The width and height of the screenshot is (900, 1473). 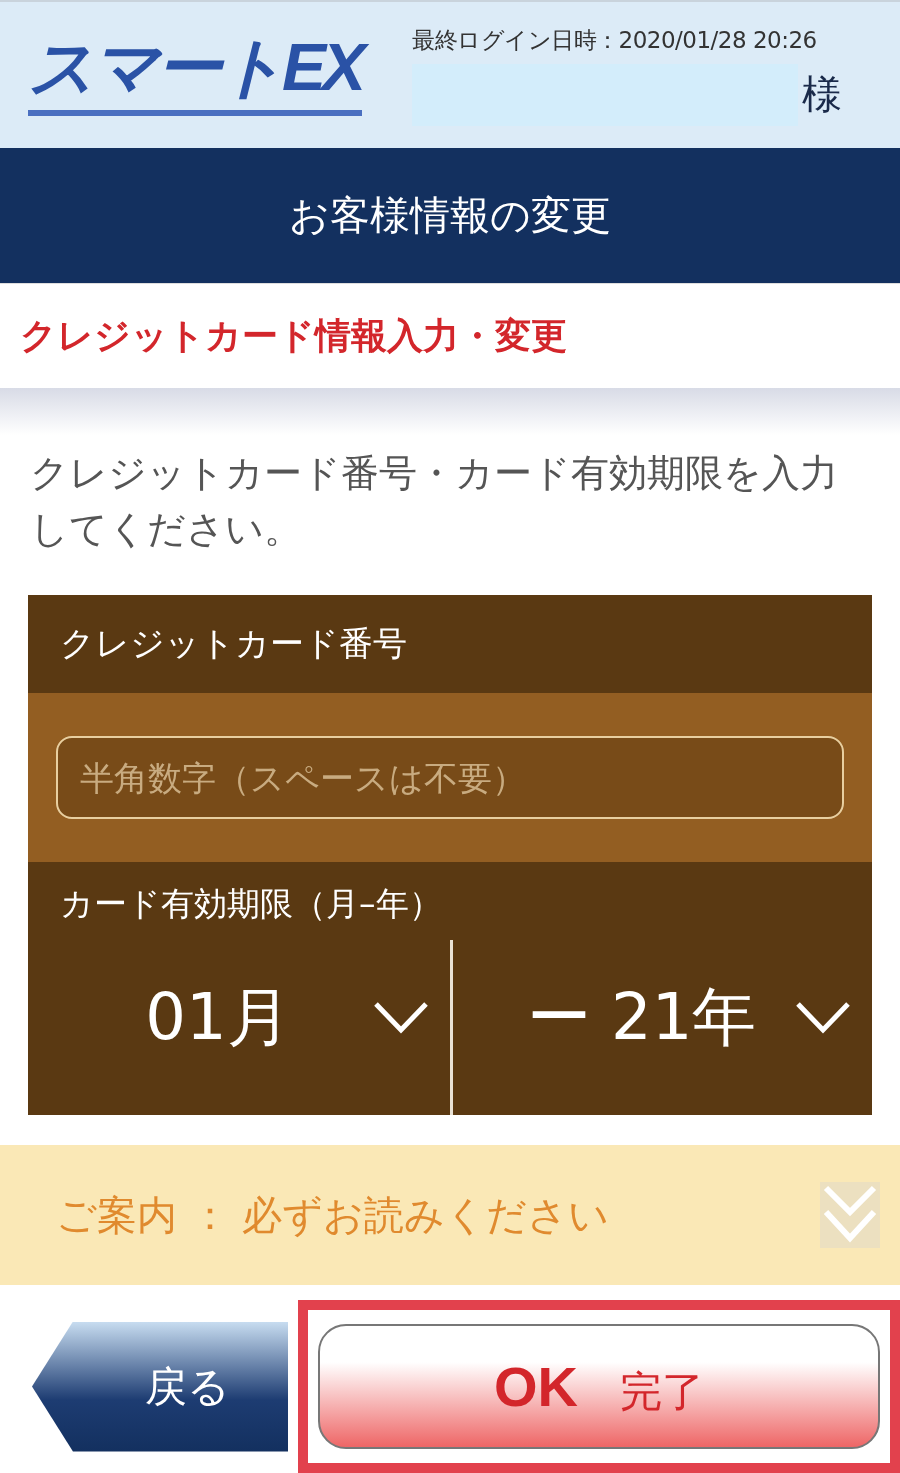 What do you see at coordinates (822, 94) in the screenshot?
I see `honorific-text: 様` at bounding box center [822, 94].